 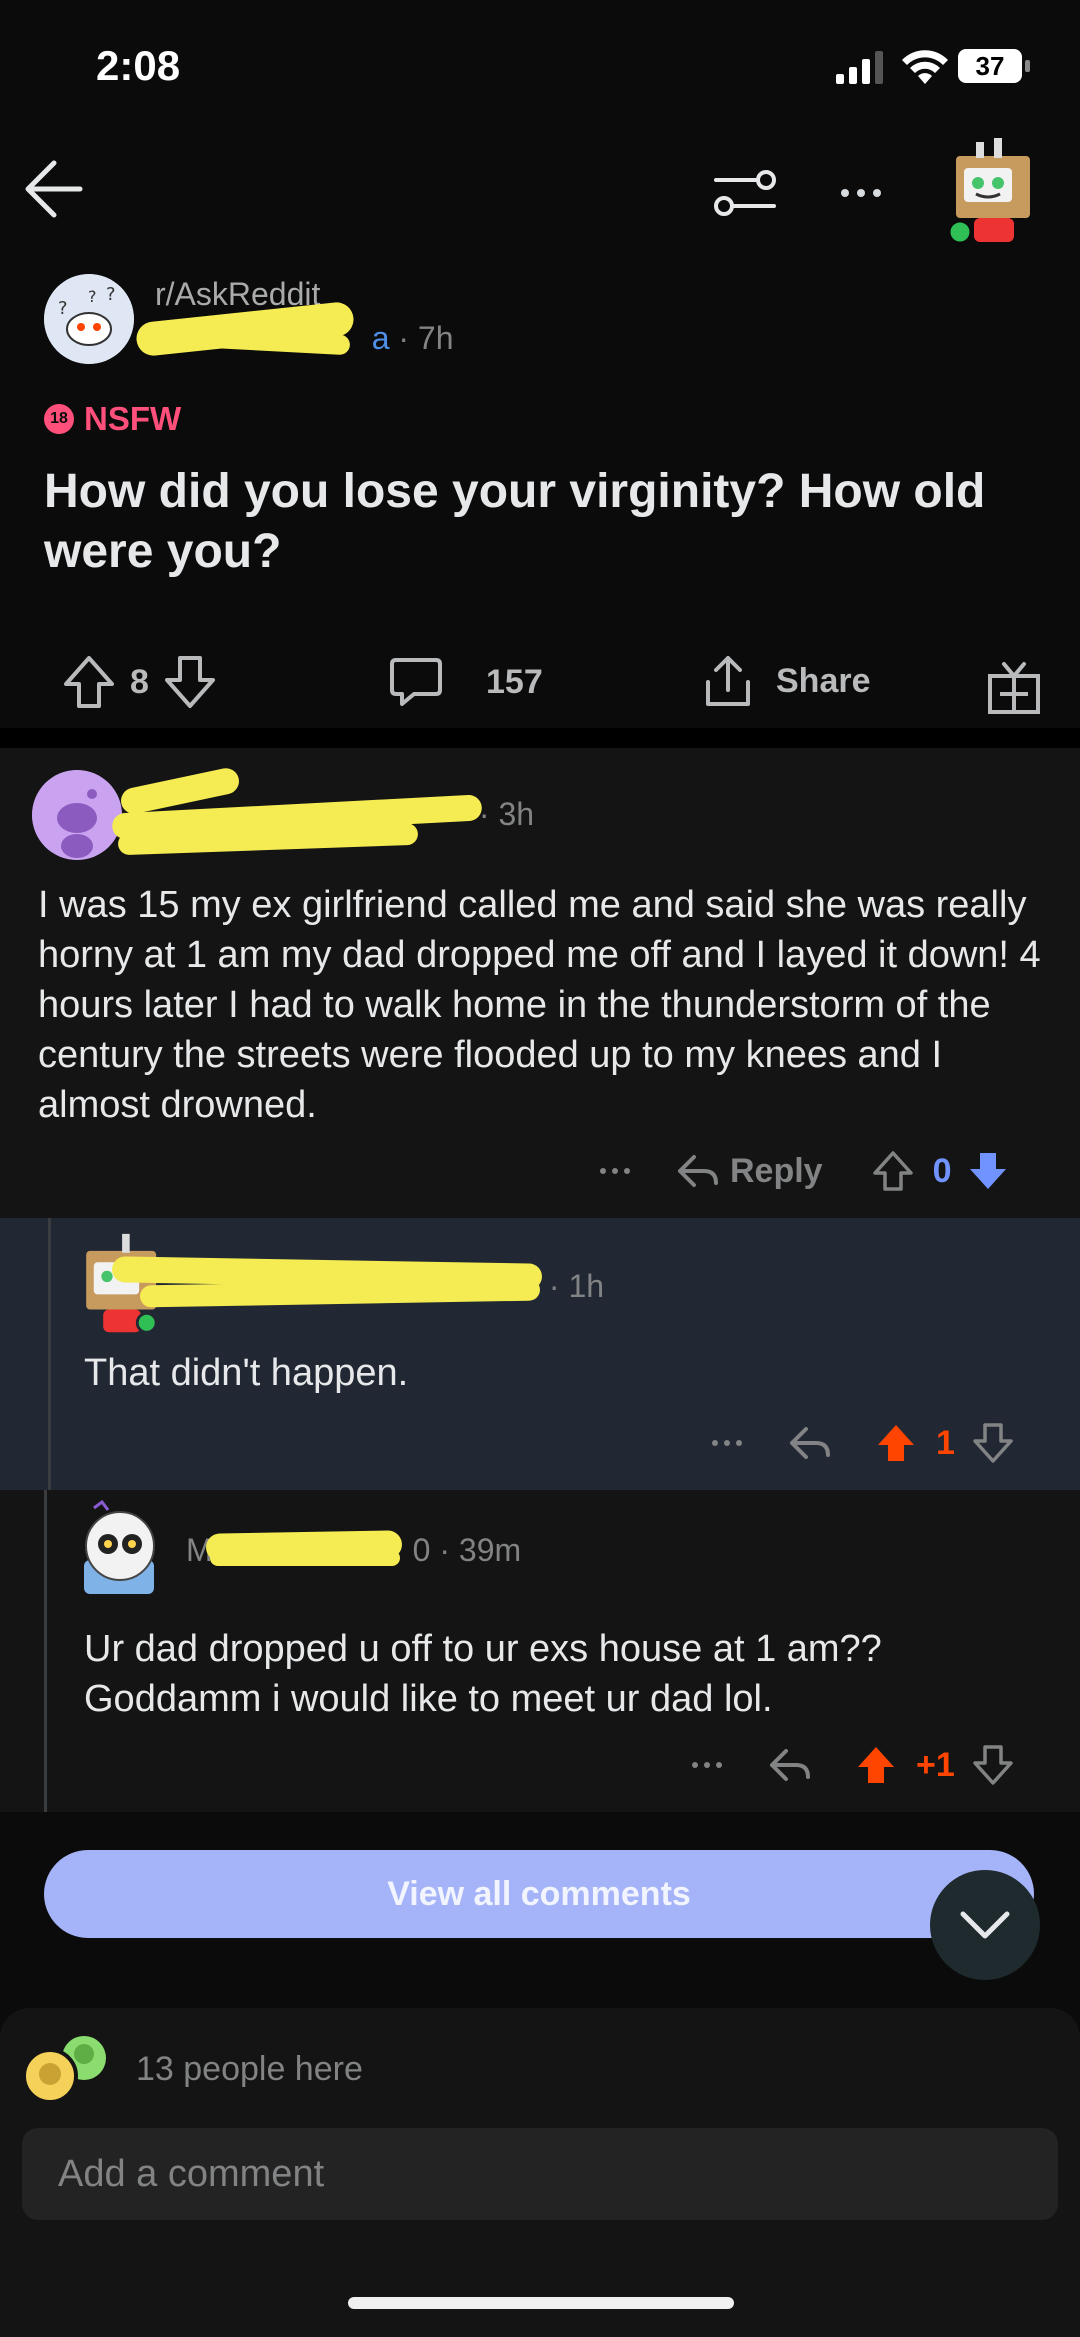 What do you see at coordinates (138, 65) in the screenshot?
I see `status-time: 2:08` at bounding box center [138, 65].